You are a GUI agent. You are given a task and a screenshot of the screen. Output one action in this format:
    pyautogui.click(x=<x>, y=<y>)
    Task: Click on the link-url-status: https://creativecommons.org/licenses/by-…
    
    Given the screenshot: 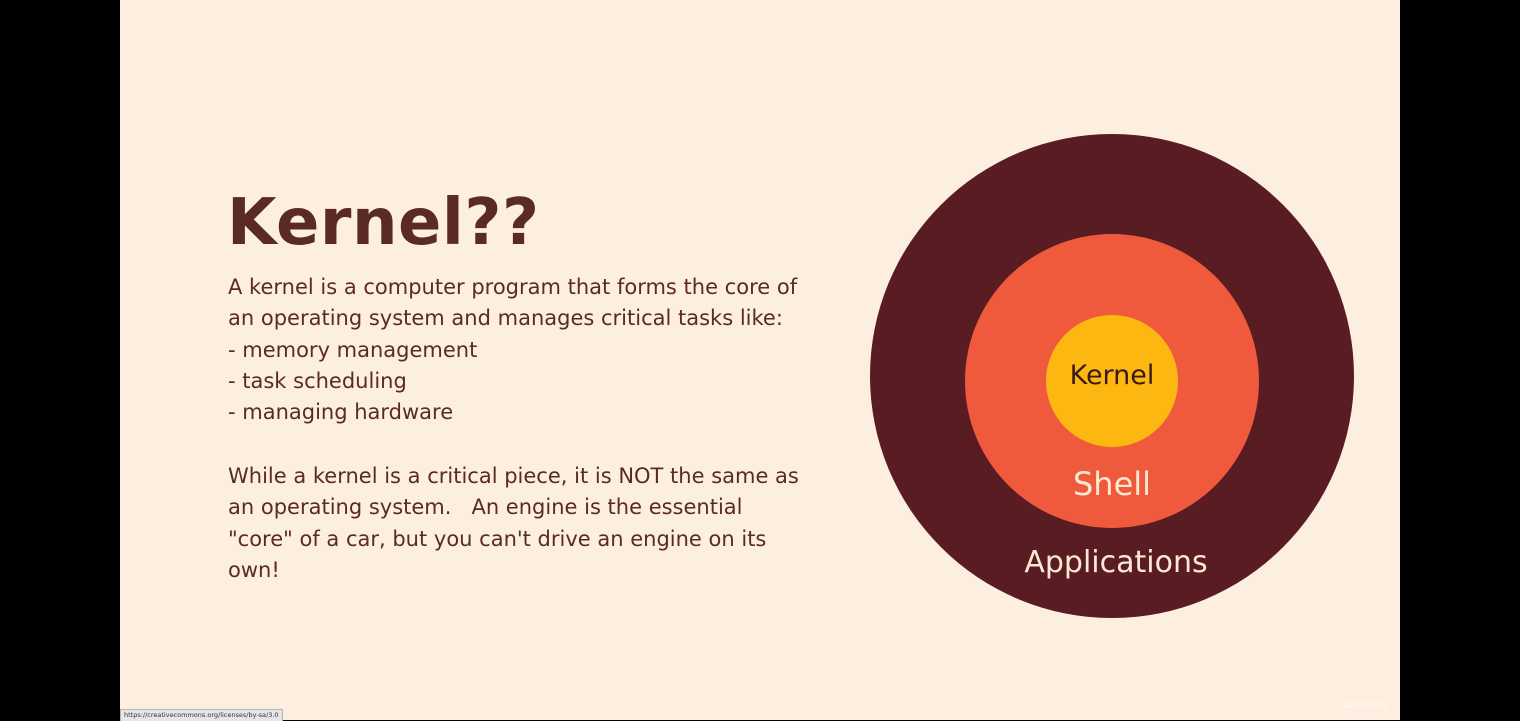 What is the action you would take?
    pyautogui.click(x=201, y=715)
    